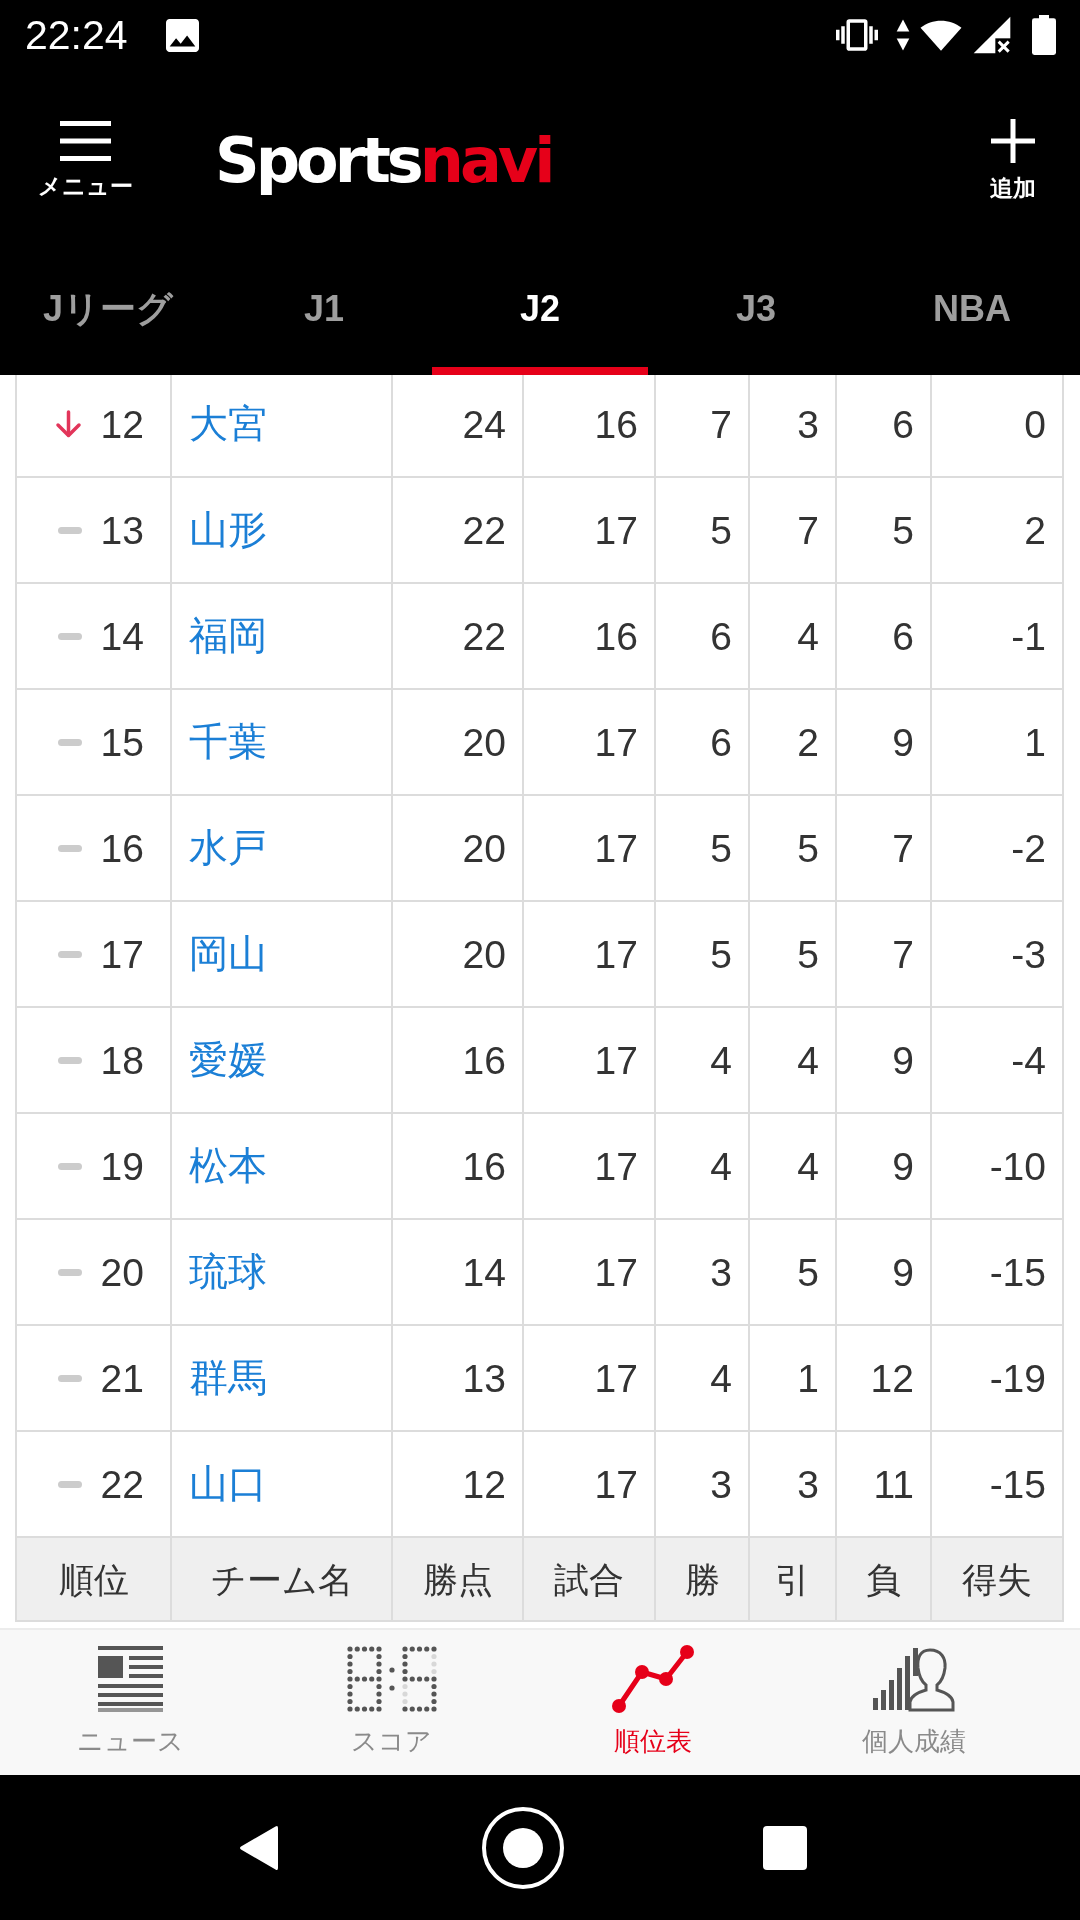 This screenshot has height=1920, width=1080. What do you see at coordinates (793, 1580) in the screenshot?
I see `column-header: 引` at bounding box center [793, 1580].